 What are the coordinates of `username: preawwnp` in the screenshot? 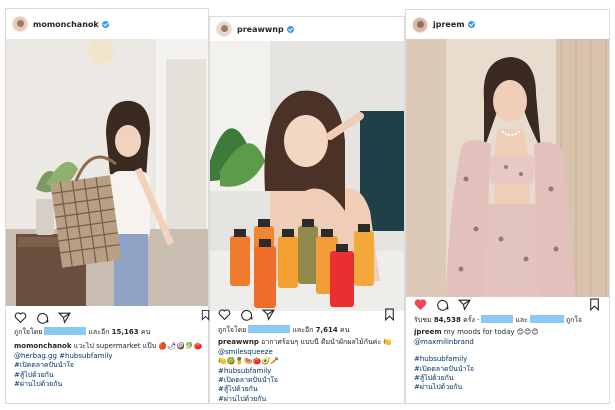 It's located at (260, 29).